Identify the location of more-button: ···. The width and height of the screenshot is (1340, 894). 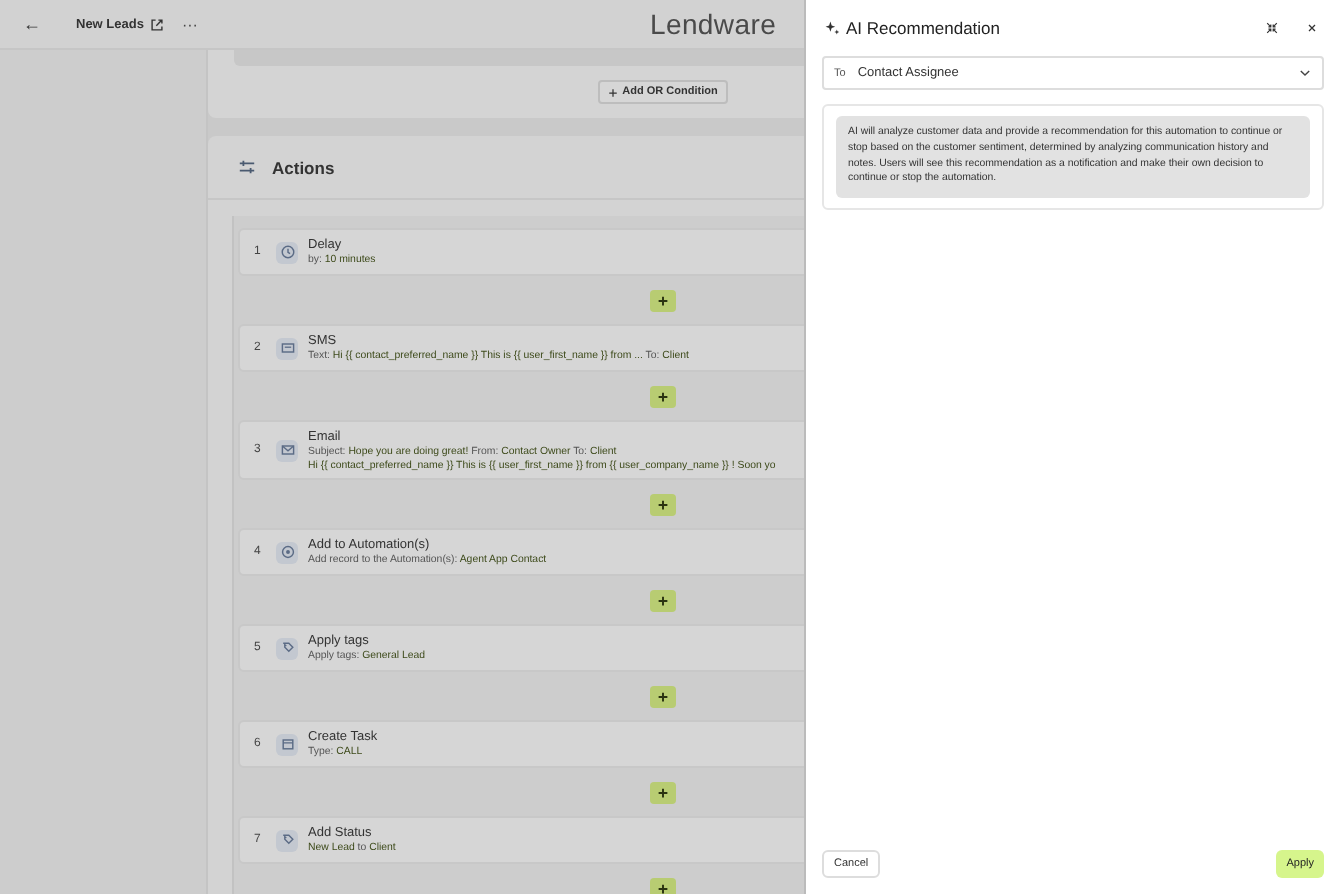
(189, 24).